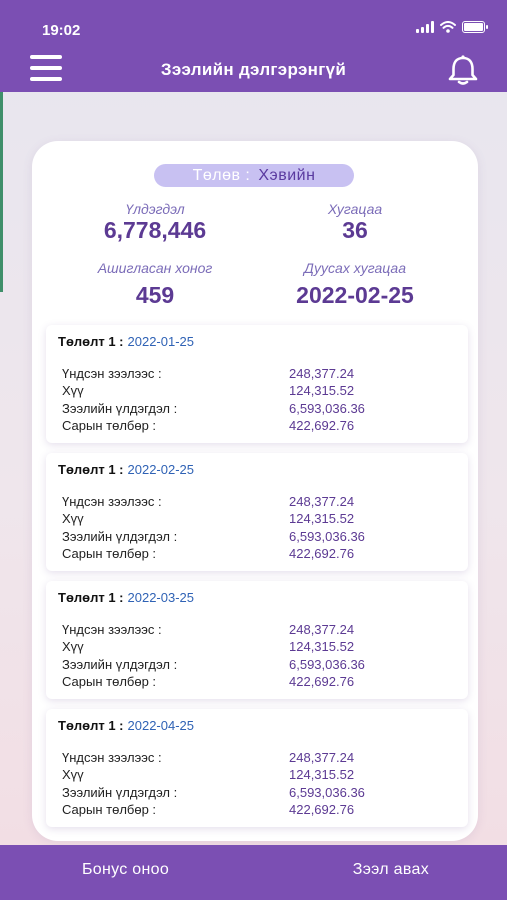 Image resolution: width=507 pixels, height=900 pixels. What do you see at coordinates (355, 209) in the screenshot?
I see `term-label: Хугацаа` at bounding box center [355, 209].